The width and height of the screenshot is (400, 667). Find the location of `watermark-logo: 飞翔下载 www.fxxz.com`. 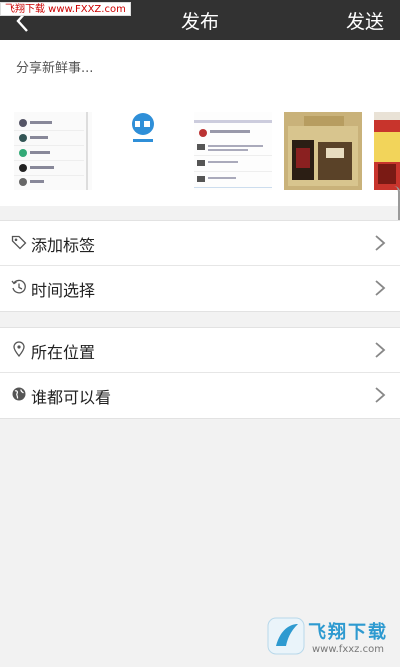

watermark-logo: 飞翔下载 www.fxxz.com is located at coordinates (329, 637).